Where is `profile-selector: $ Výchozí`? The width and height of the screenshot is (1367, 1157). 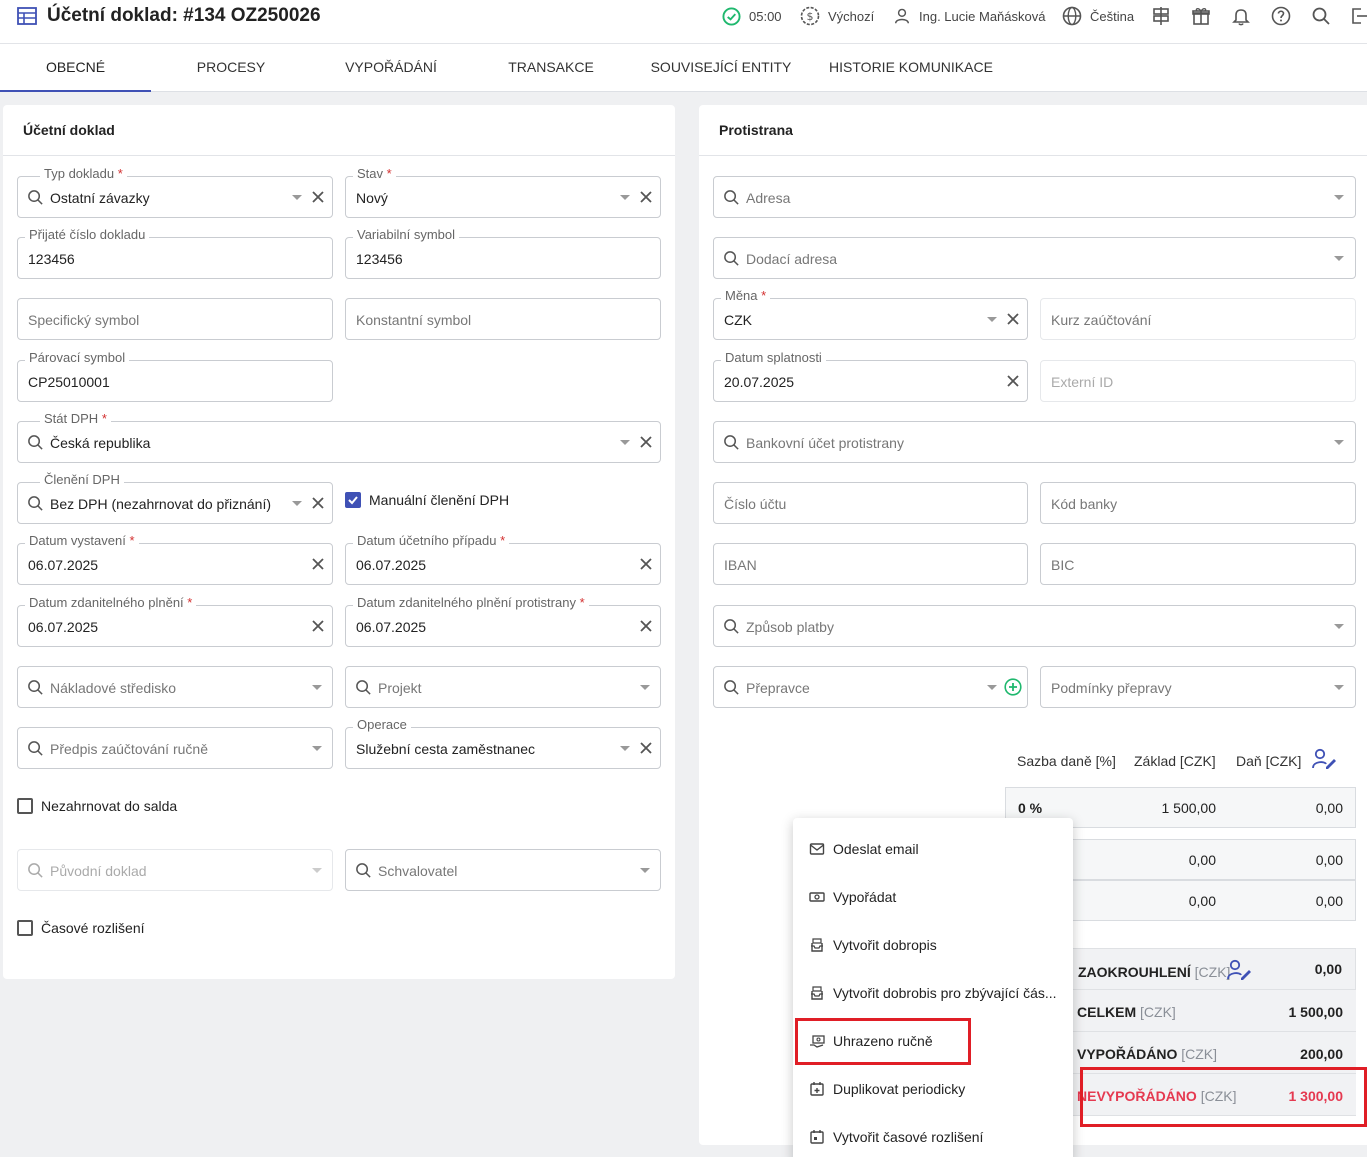
profile-selector: $ Výchozí is located at coordinates (837, 16).